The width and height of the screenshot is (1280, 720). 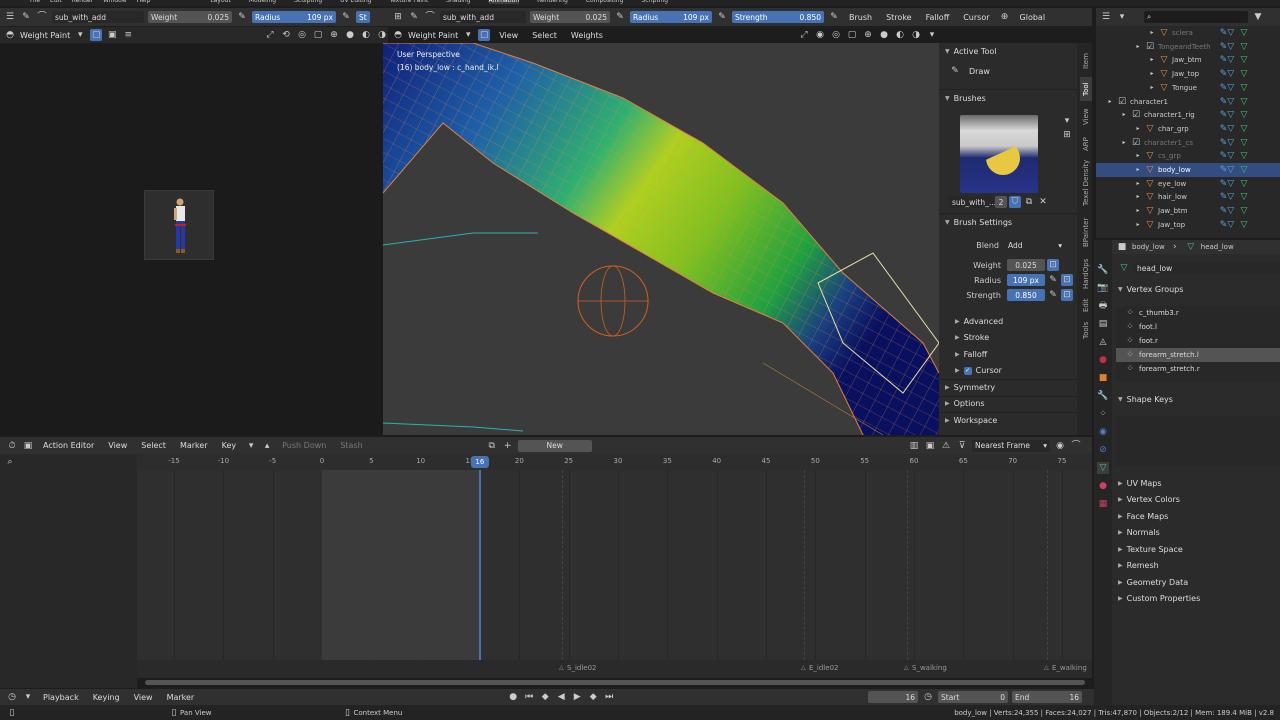 I want to click on falloff-subpanel: ▶ Falloff, so click(x=971, y=354).